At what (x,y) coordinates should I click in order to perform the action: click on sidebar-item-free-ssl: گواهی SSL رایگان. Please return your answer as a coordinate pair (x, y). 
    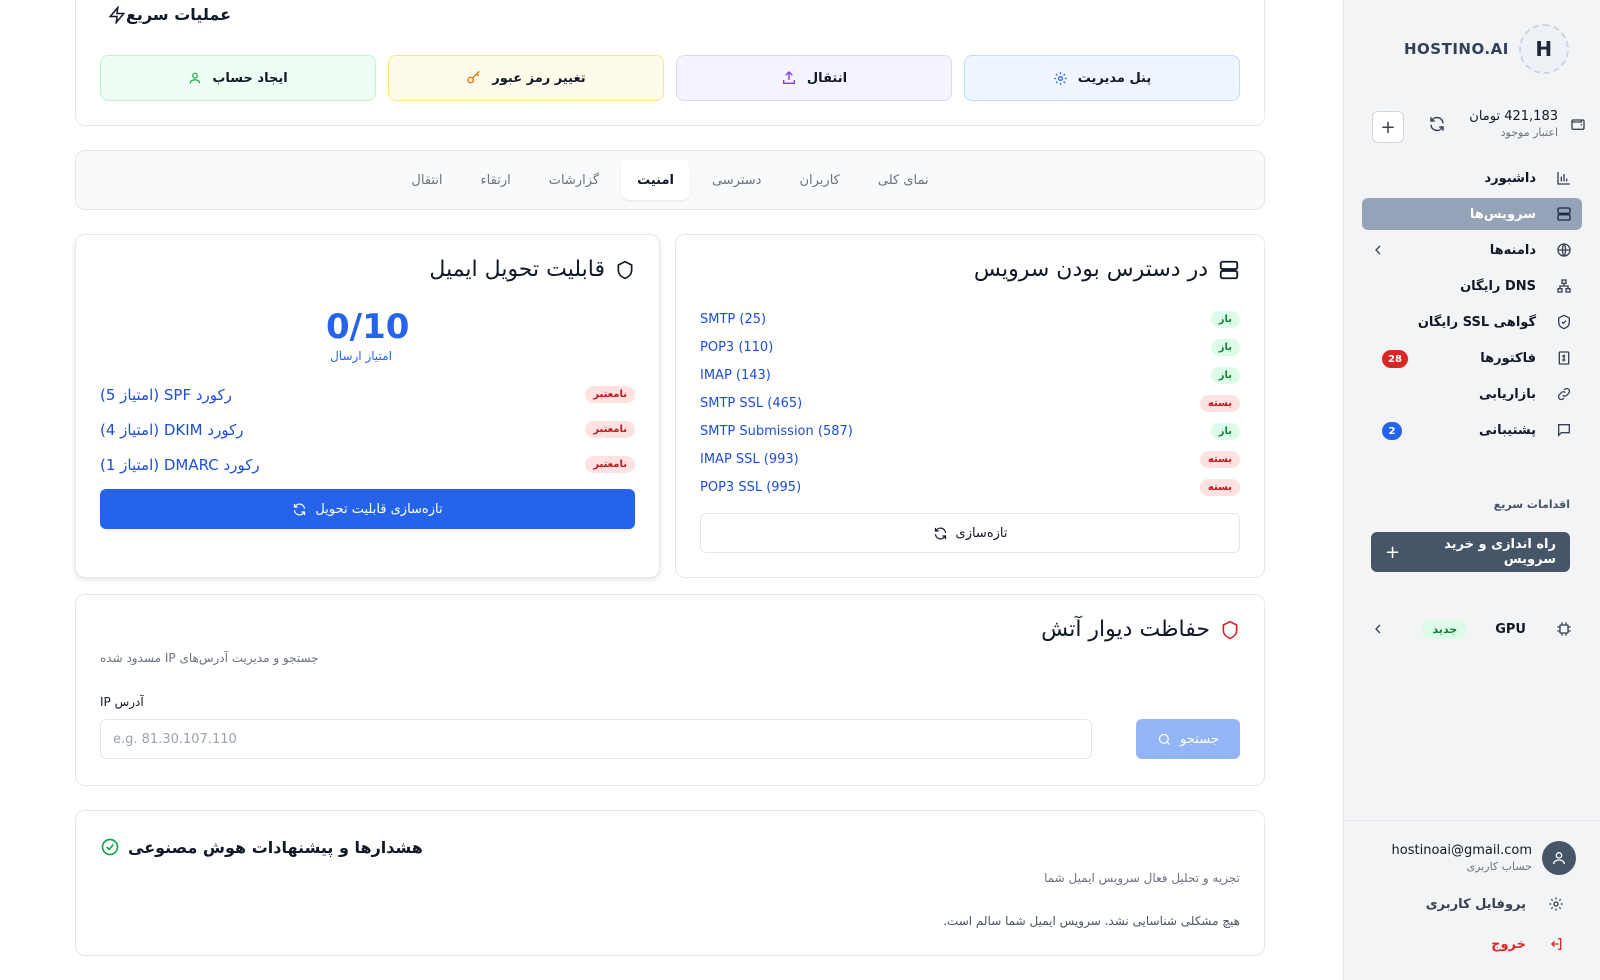
    Looking at the image, I should click on (1472, 322).